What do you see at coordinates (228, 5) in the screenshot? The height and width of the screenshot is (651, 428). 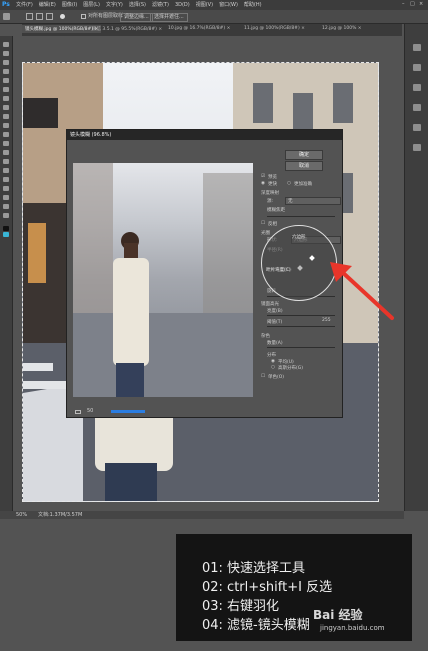 I see `menu-window: 窗口(W)` at bounding box center [228, 5].